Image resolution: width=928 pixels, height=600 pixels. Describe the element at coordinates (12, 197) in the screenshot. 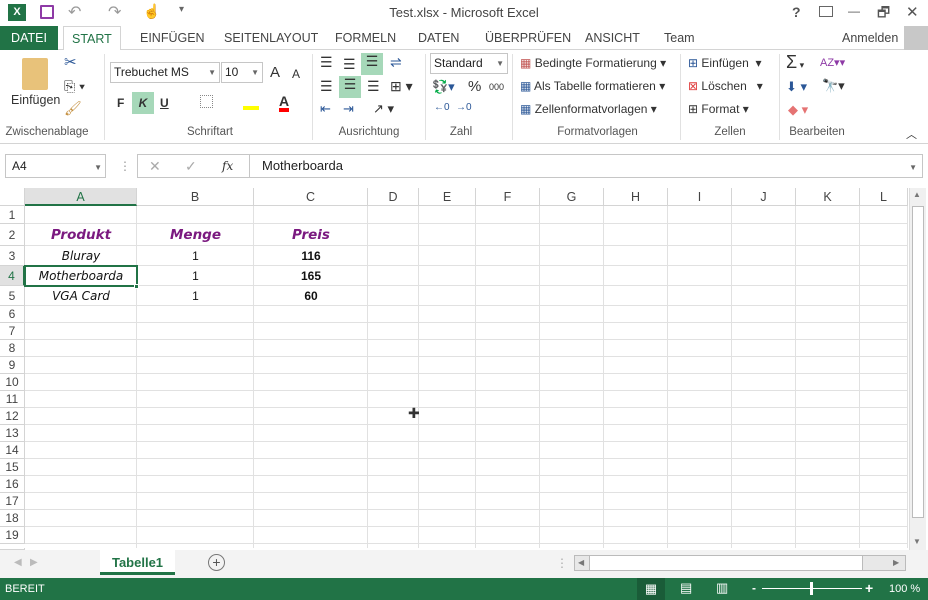

I see `select-all-button` at that location.